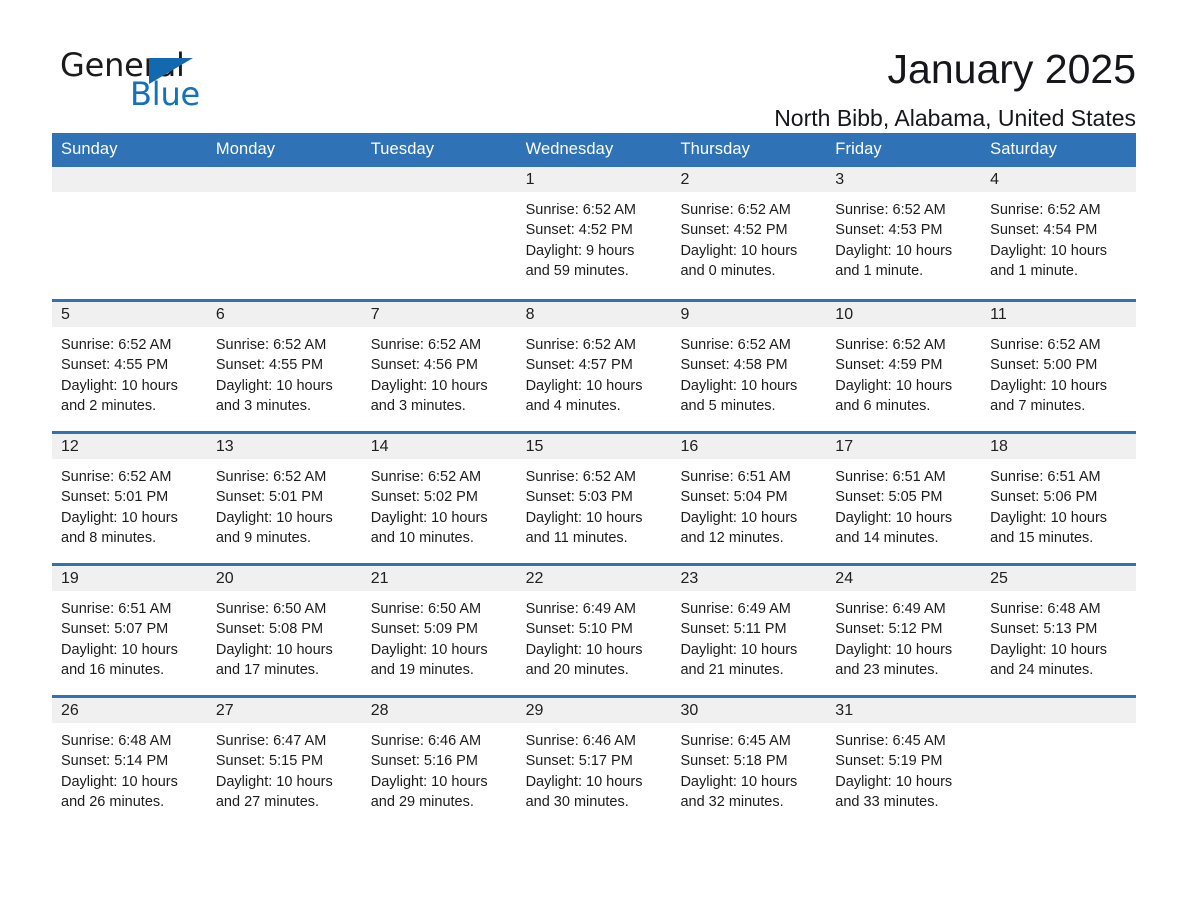 The height and width of the screenshot is (918, 1188). What do you see at coordinates (879, 270) in the screenshot?
I see `daylight-text-line2: and 1 minute.` at bounding box center [879, 270].